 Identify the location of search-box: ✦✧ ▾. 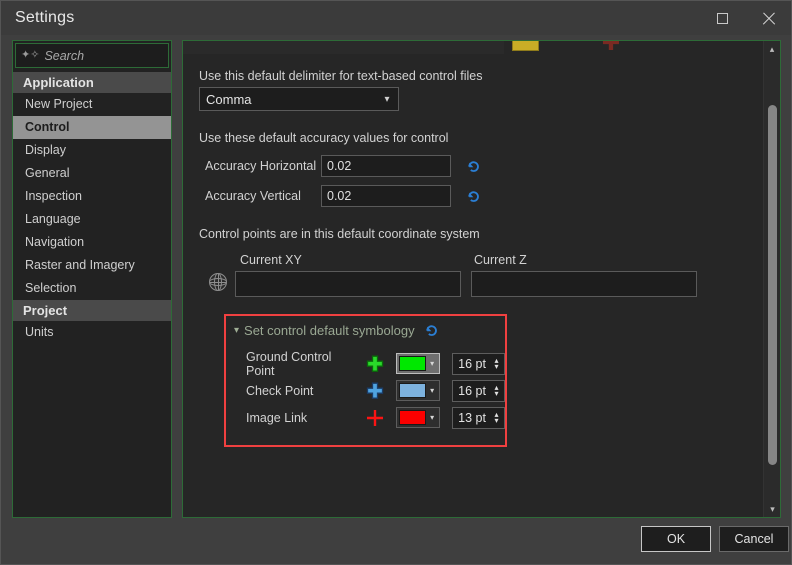
(117, 55).